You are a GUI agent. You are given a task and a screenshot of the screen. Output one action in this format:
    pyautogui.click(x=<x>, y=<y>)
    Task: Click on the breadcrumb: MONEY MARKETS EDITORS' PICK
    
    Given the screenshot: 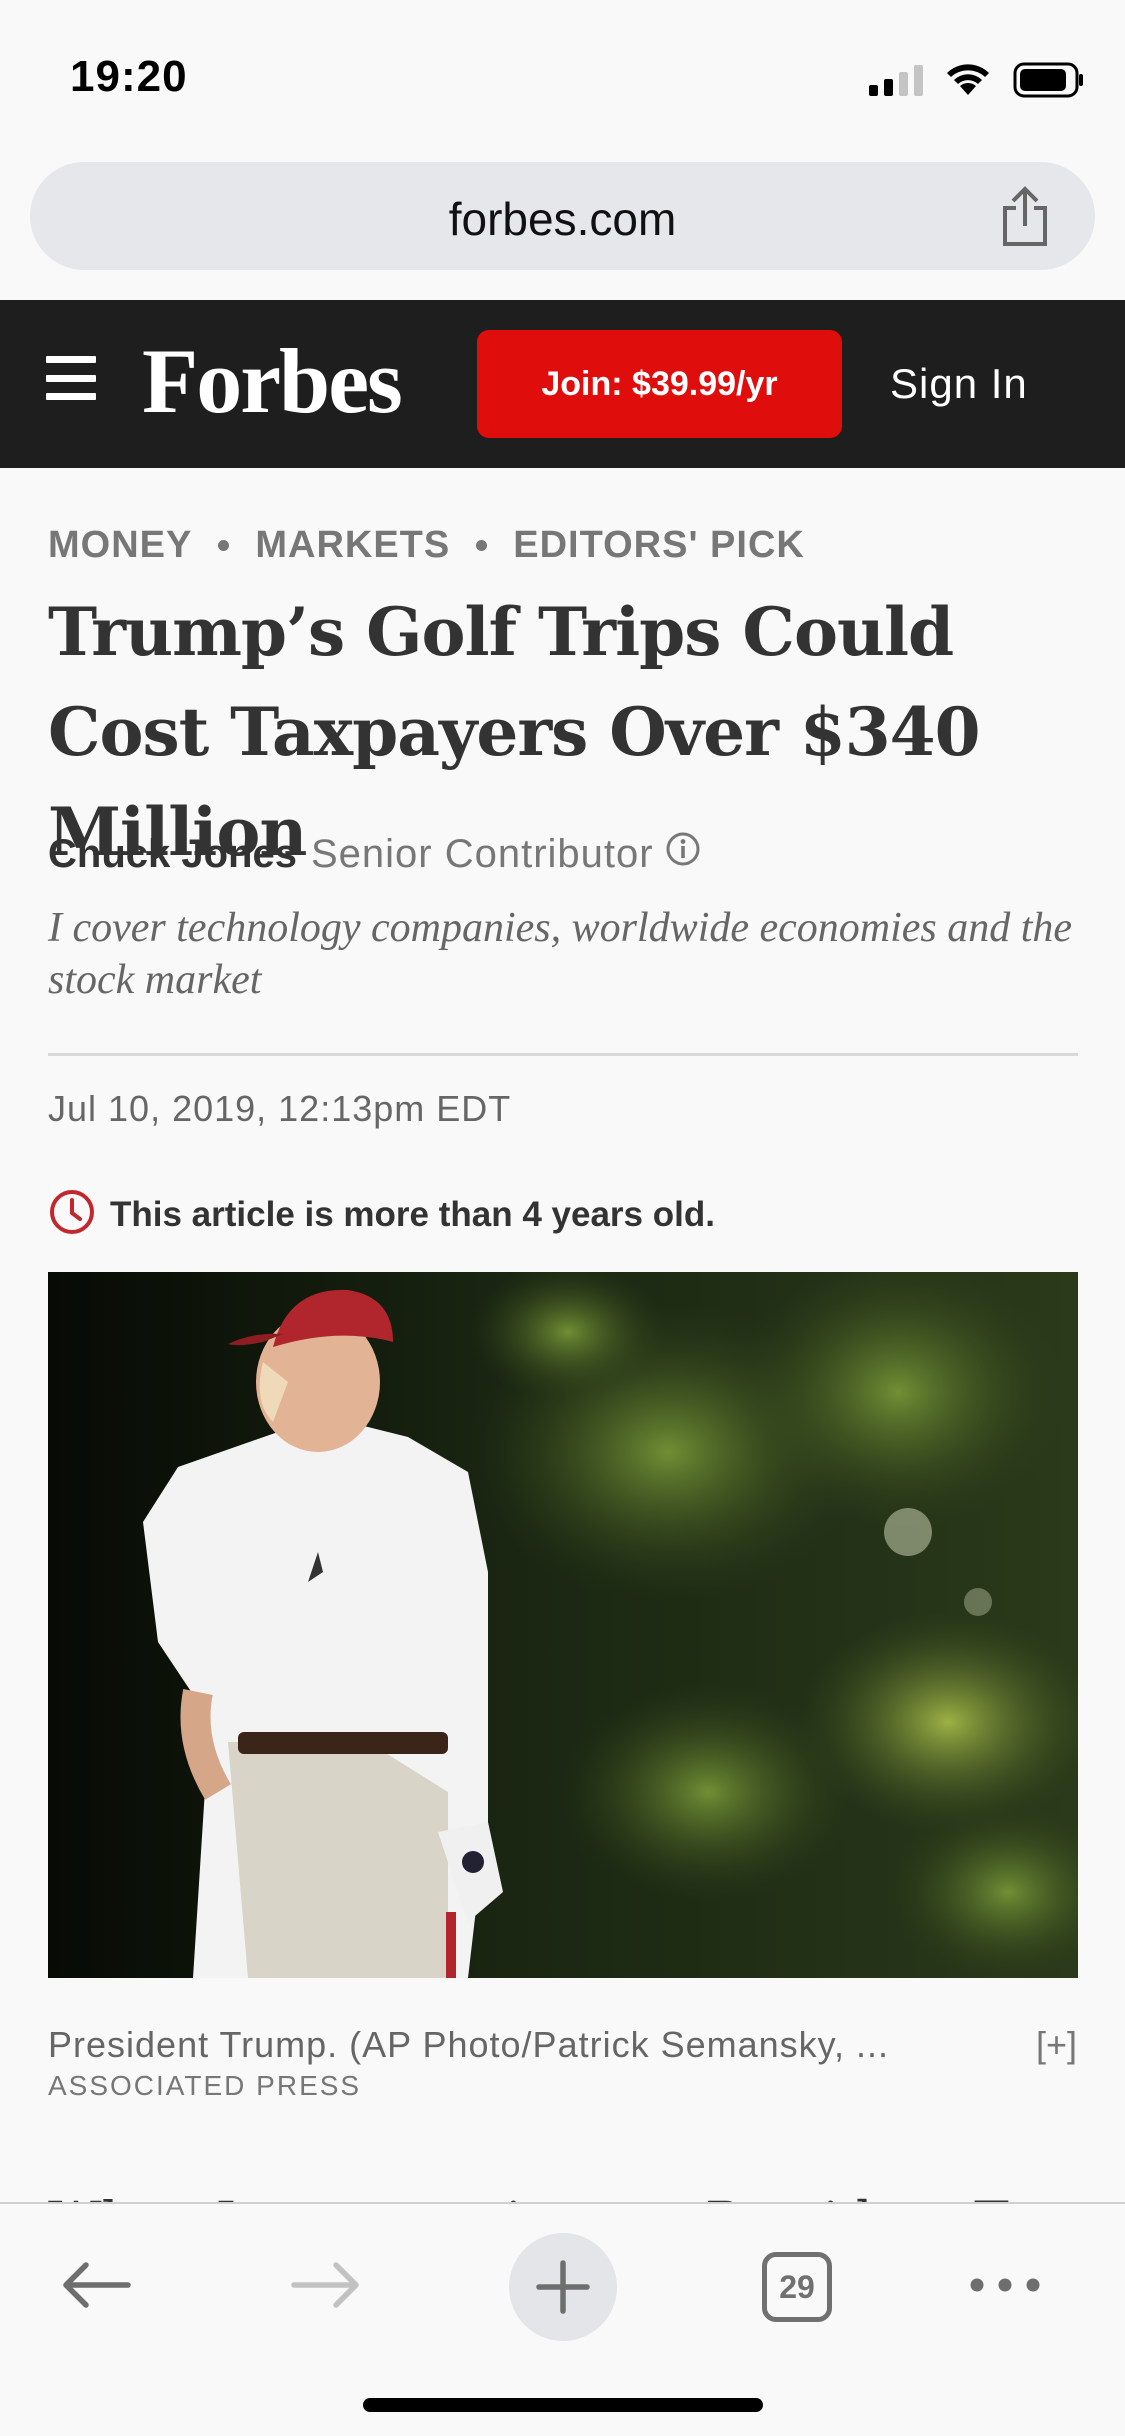 What is the action you would take?
    pyautogui.click(x=426, y=545)
    